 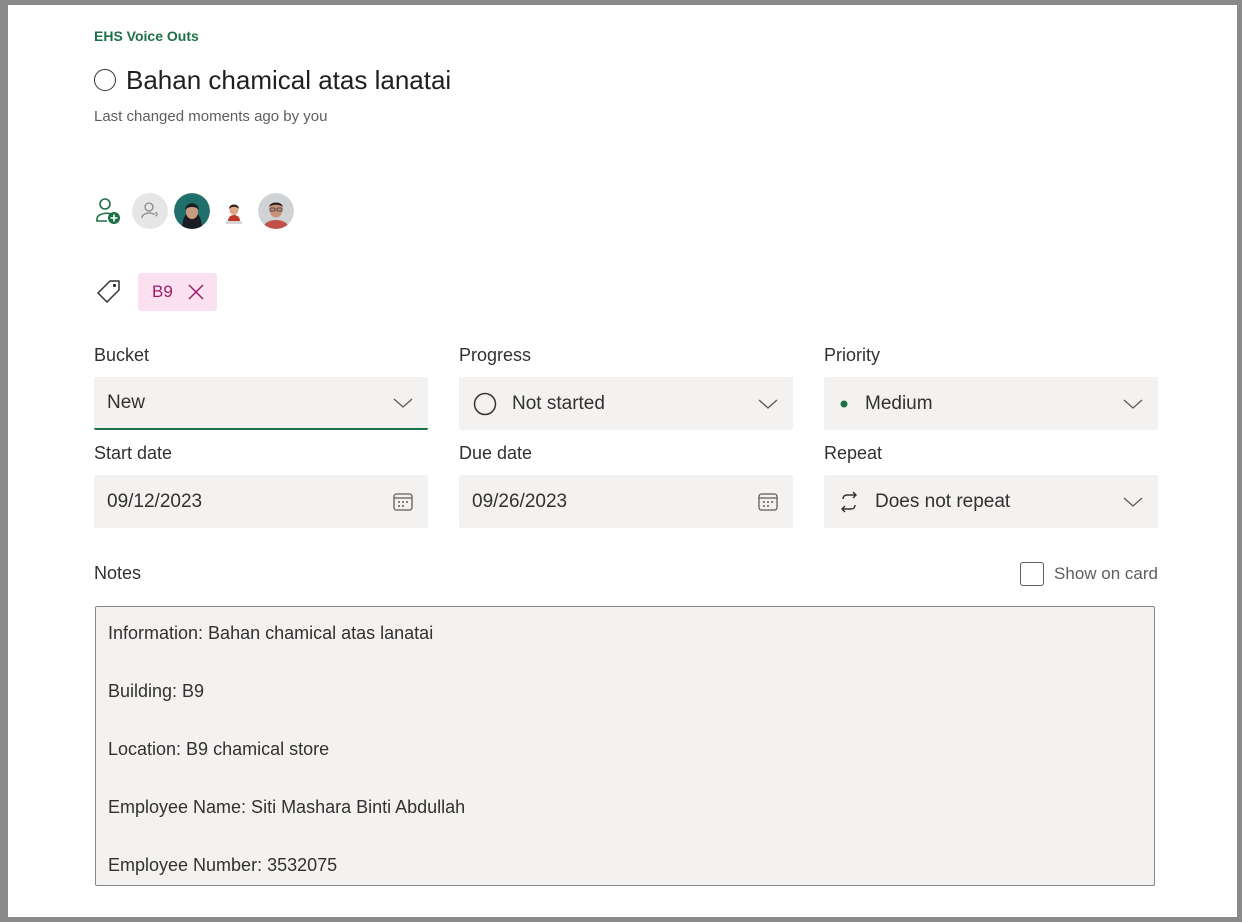 I want to click on due-date-label: Due date, so click(x=496, y=453).